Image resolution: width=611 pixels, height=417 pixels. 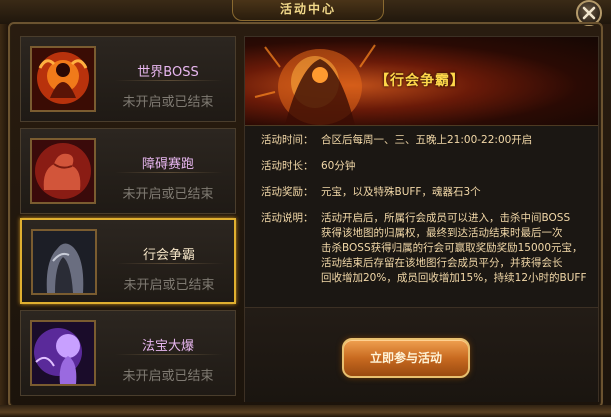 I want to click on time-value: 合区后每周一、三、五晚上21:00-22:00开启, so click(x=427, y=140).